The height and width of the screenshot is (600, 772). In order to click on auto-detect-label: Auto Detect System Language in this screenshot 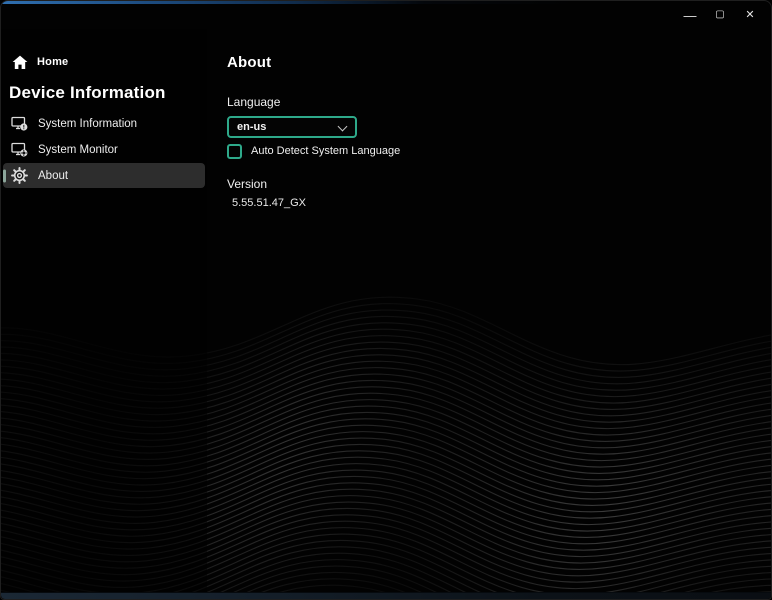, I will do `click(326, 151)`.